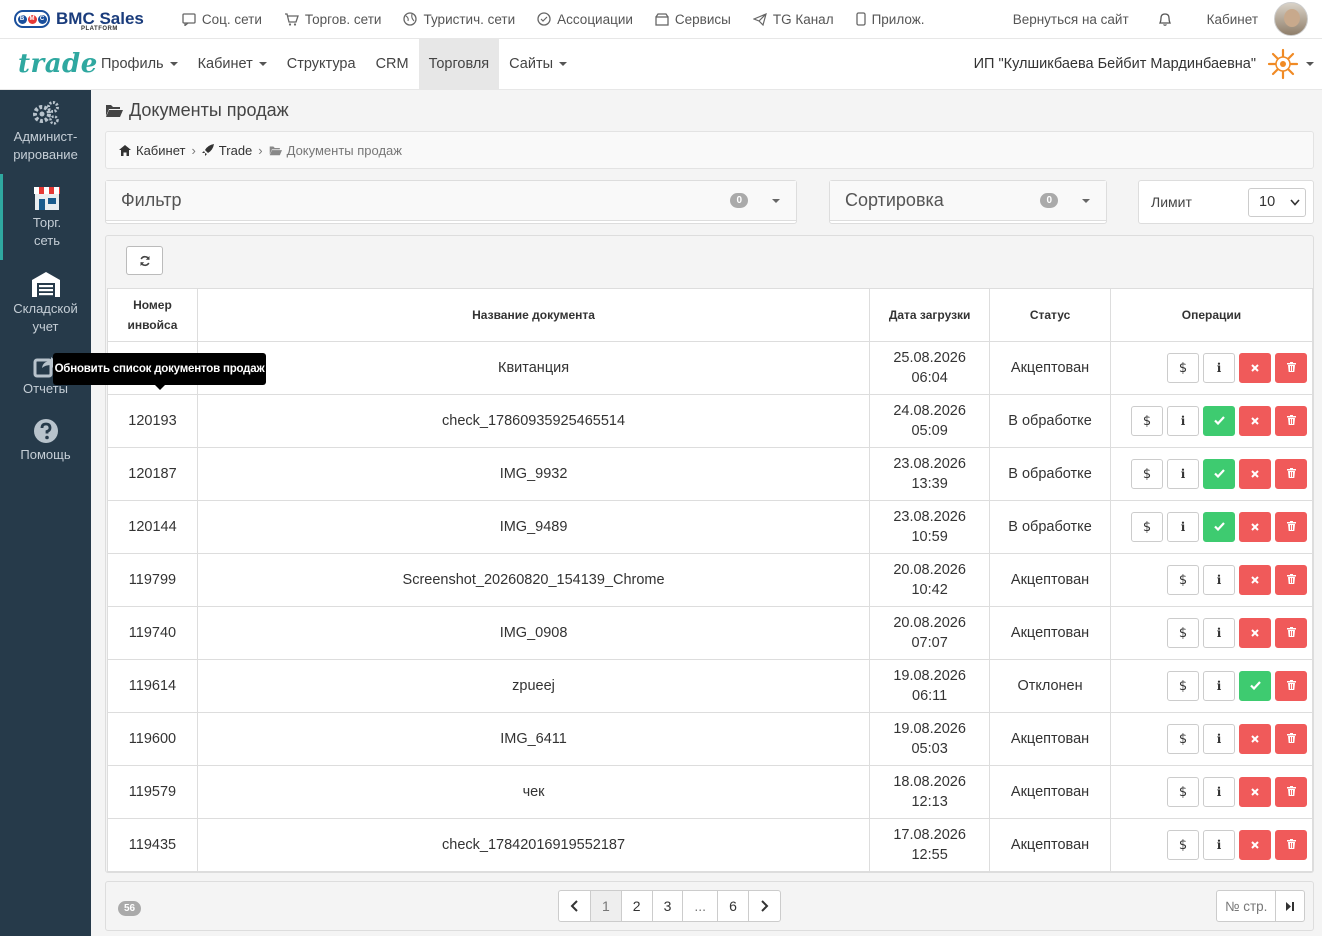 The image size is (1322, 936). I want to click on nav-structure: Структура, so click(321, 64).